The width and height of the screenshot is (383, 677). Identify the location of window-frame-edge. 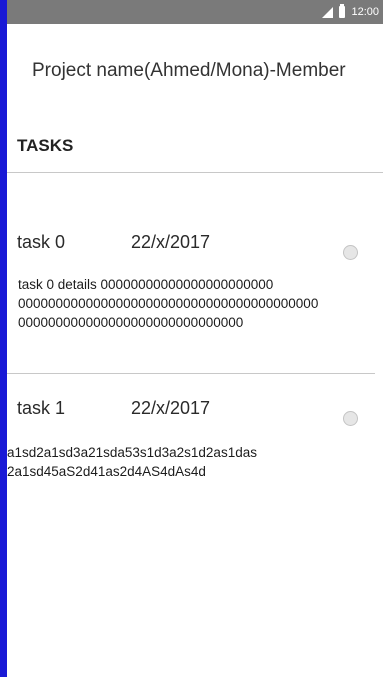
(3, 338).